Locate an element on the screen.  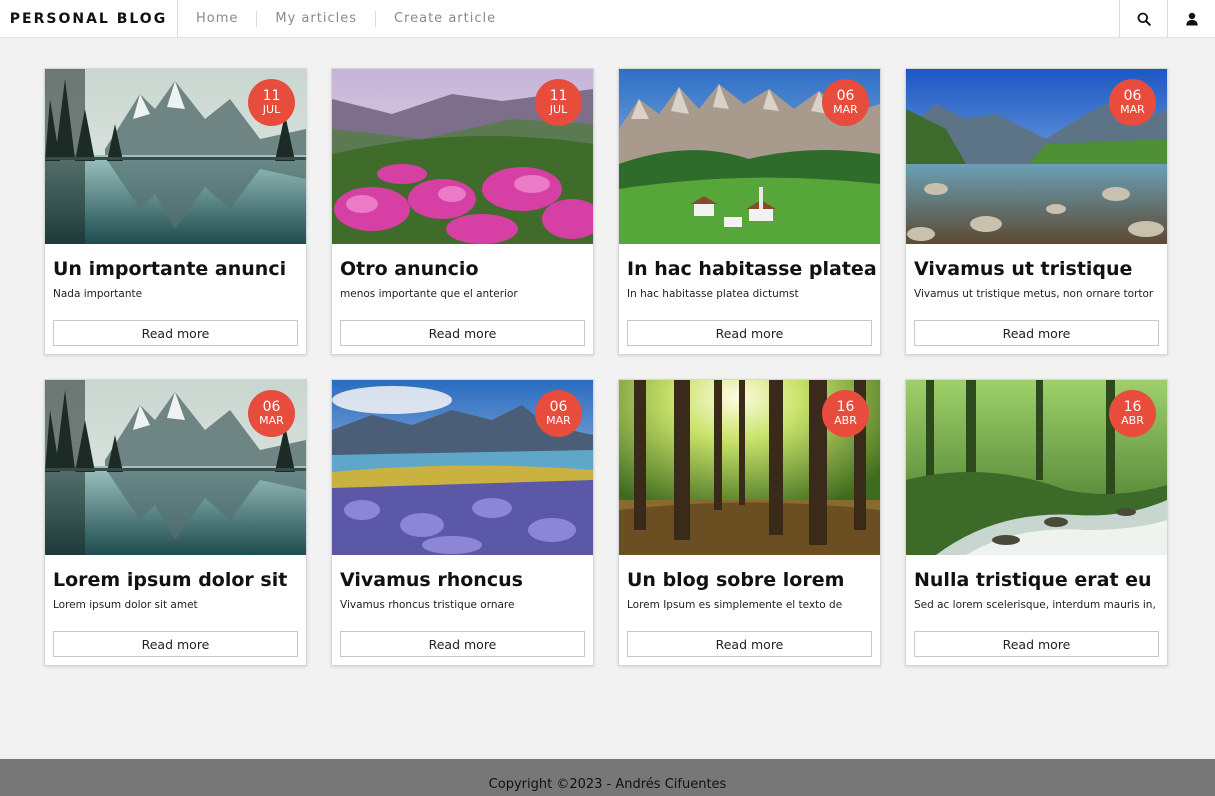
article-description: Nada importante is located at coordinates (98, 294).